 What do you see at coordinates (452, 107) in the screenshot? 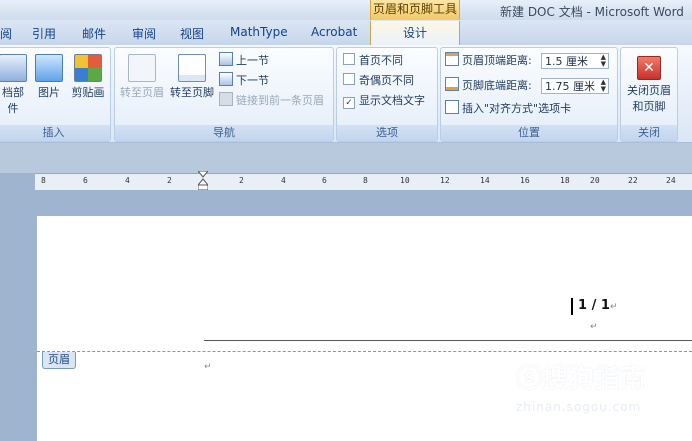
I see `alignment-tab-icon` at bounding box center [452, 107].